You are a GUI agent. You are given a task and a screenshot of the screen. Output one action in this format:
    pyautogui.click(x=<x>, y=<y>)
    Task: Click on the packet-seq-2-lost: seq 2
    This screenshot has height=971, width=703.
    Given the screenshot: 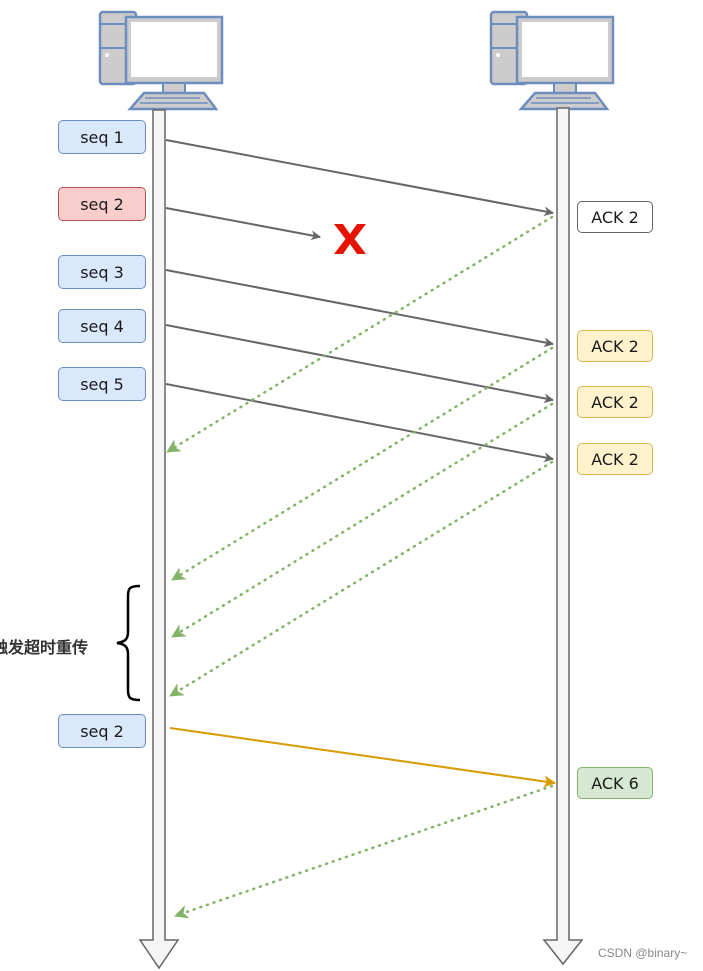 What is the action you would take?
    pyautogui.click(x=102, y=204)
    